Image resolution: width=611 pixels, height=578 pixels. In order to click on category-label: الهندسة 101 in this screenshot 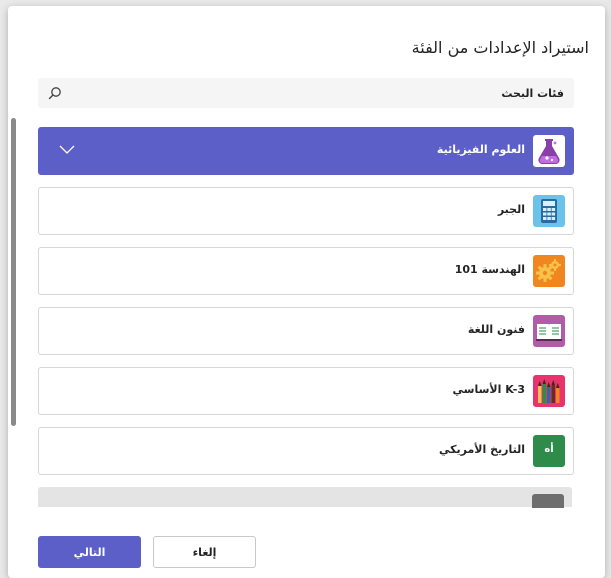, I will do `click(489, 269)`.